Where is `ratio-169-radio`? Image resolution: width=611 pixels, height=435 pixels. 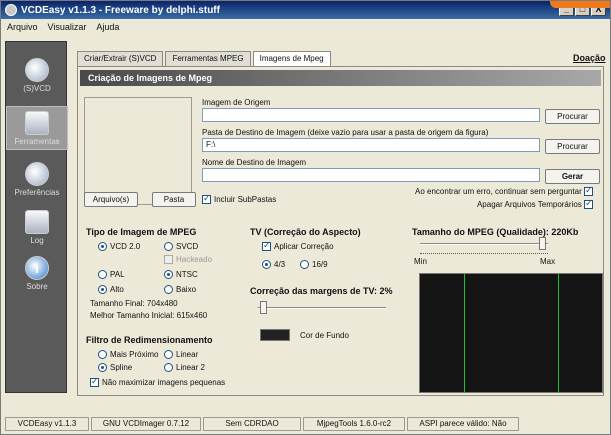 ratio-169-radio is located at coordinates (304, 265).